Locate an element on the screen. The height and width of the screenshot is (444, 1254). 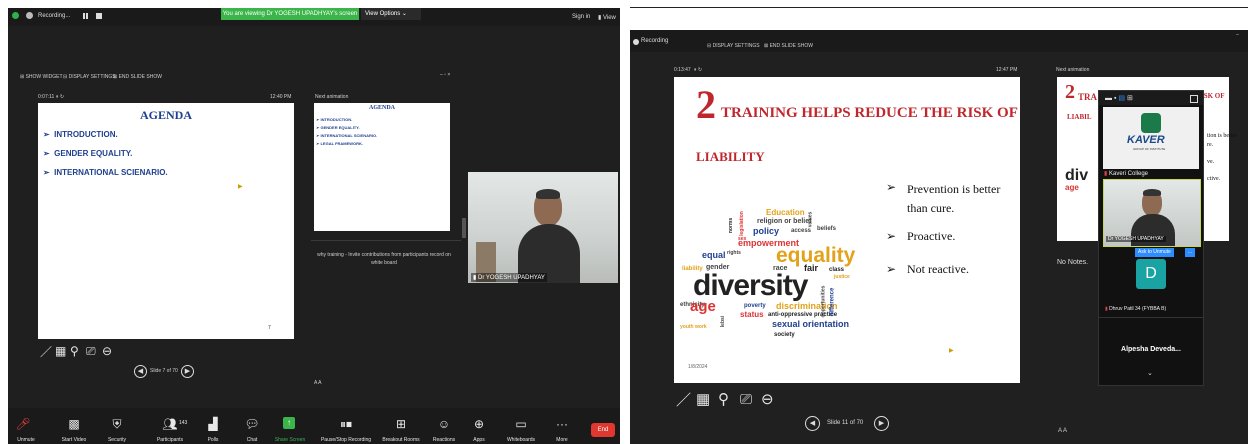
gallery-controls: ▬ ▪ ▤ ⊞ is located at coordinates (1119, 98).